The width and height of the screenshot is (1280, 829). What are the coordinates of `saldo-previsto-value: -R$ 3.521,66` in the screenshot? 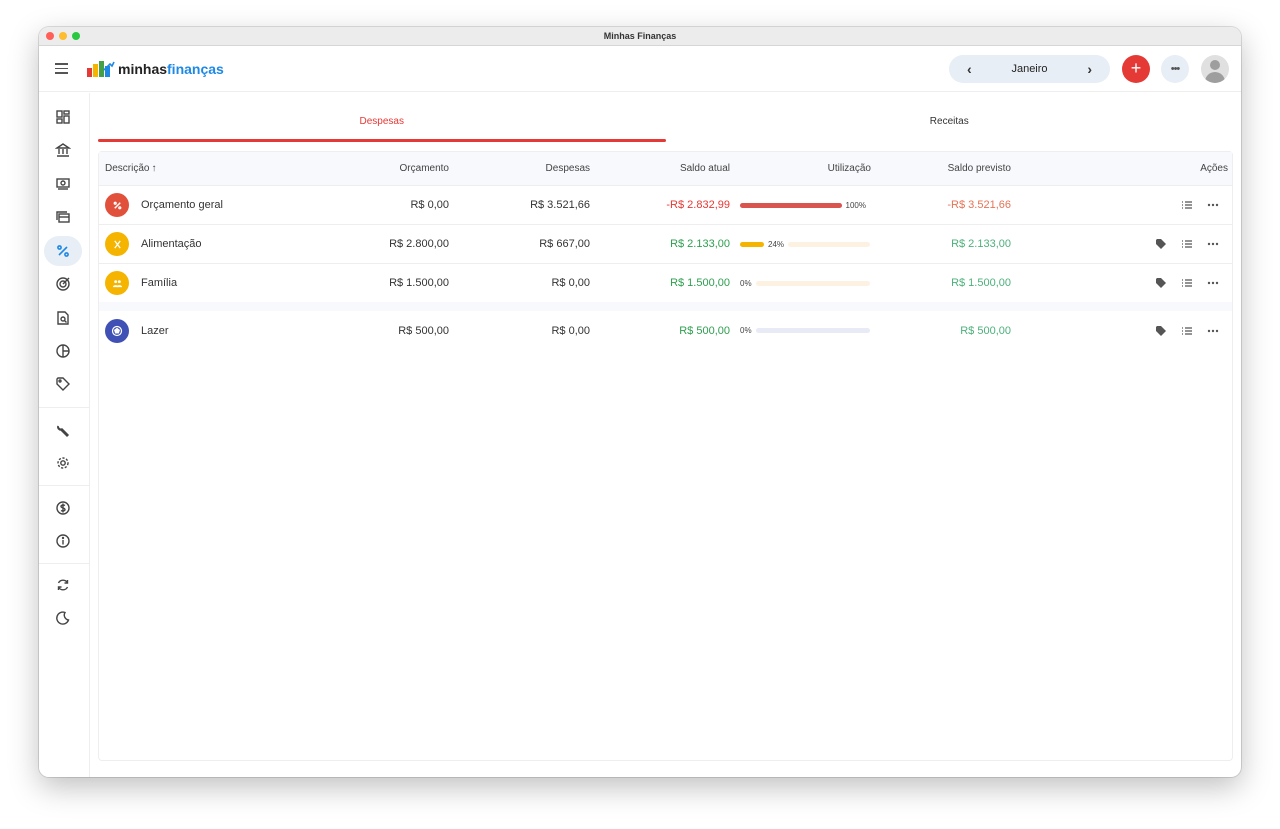 It's located at (979, 205).